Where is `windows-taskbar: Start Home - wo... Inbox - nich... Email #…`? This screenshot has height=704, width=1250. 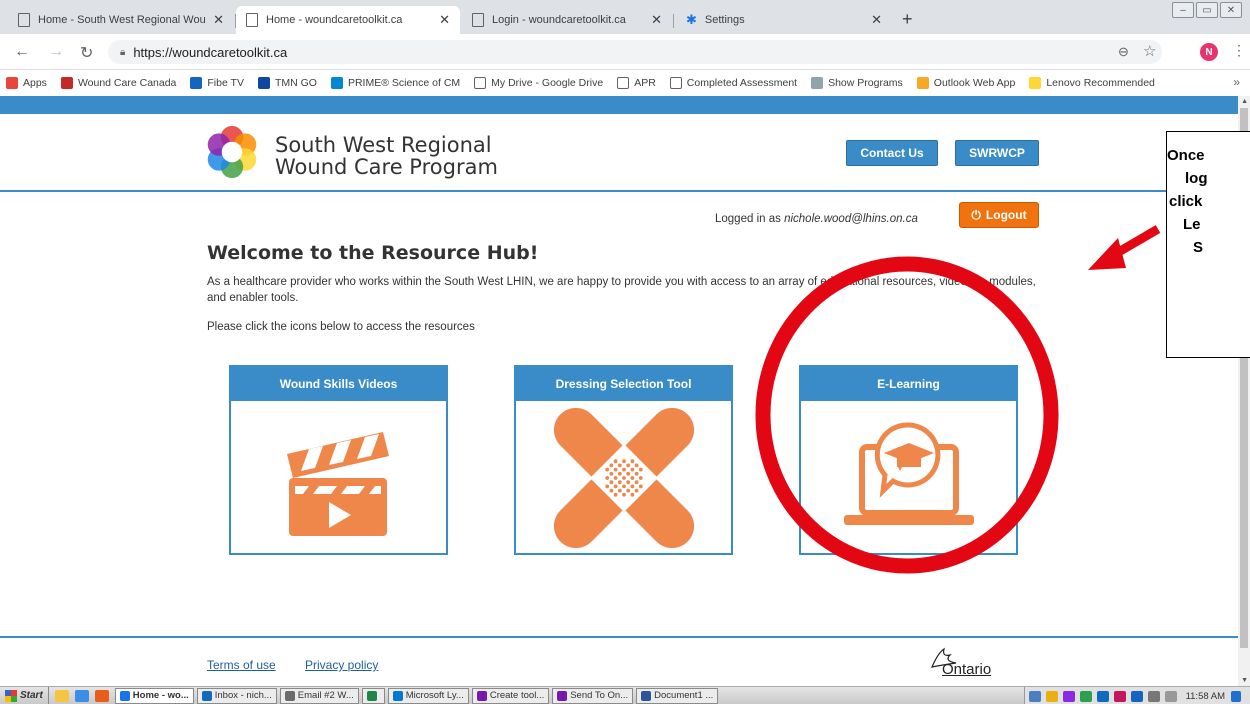
windows-taskbar: Start Home - wo... Inbox - nich... Email #… is located at coordinates (625, 695).